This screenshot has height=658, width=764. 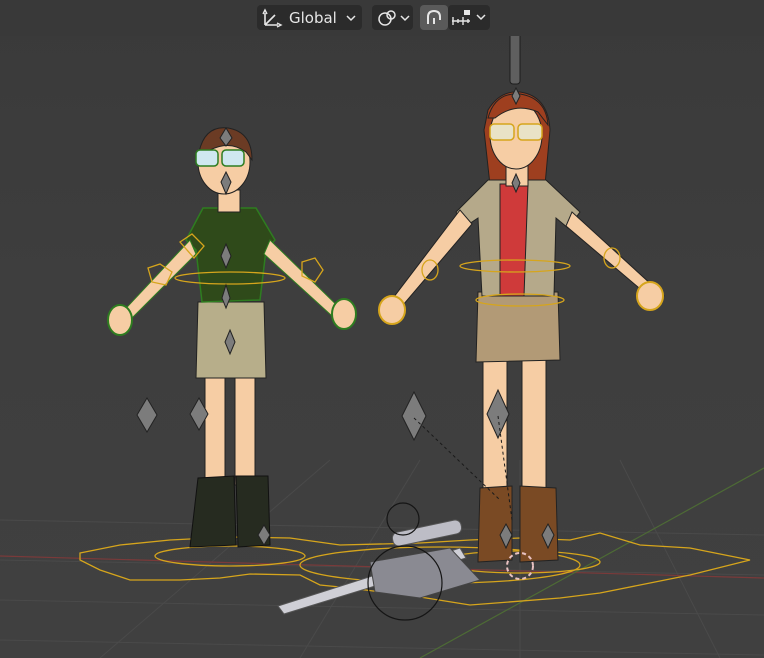 What do you see at coordinates (313, 17) in the screenshot?
I see `transform-orientation-label: Global` at bounding box center [313, 17].